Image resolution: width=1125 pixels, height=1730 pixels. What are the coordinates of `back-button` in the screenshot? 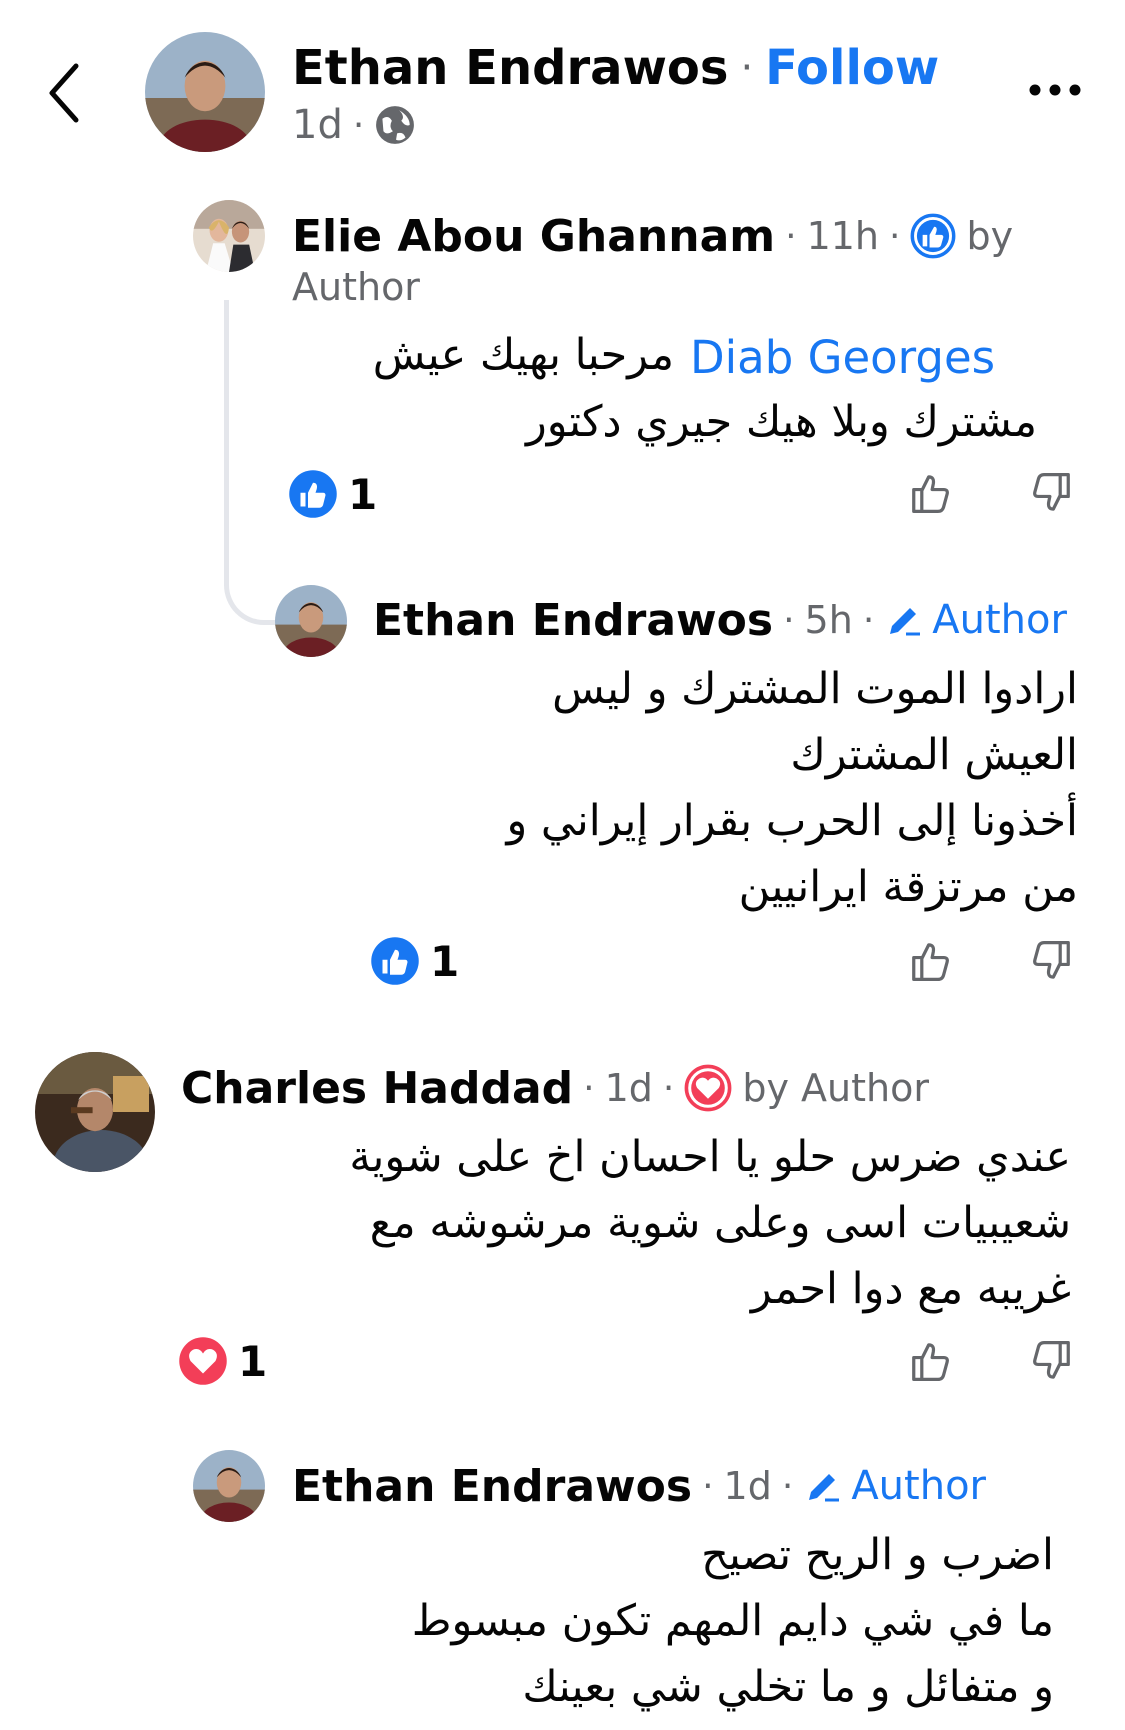 It's located at (65, 93).